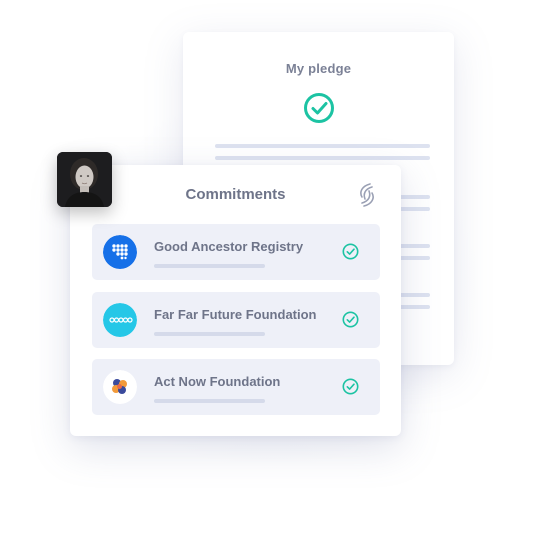  I want to click on act-now-logo, so click(120, 387).